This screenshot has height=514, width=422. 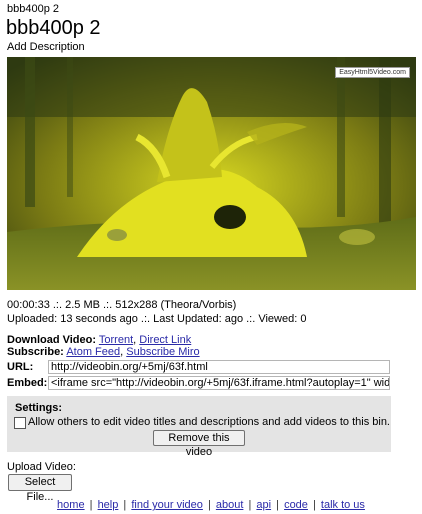 I want to click on download-label: Download Video:, so click(x=52, y=340).